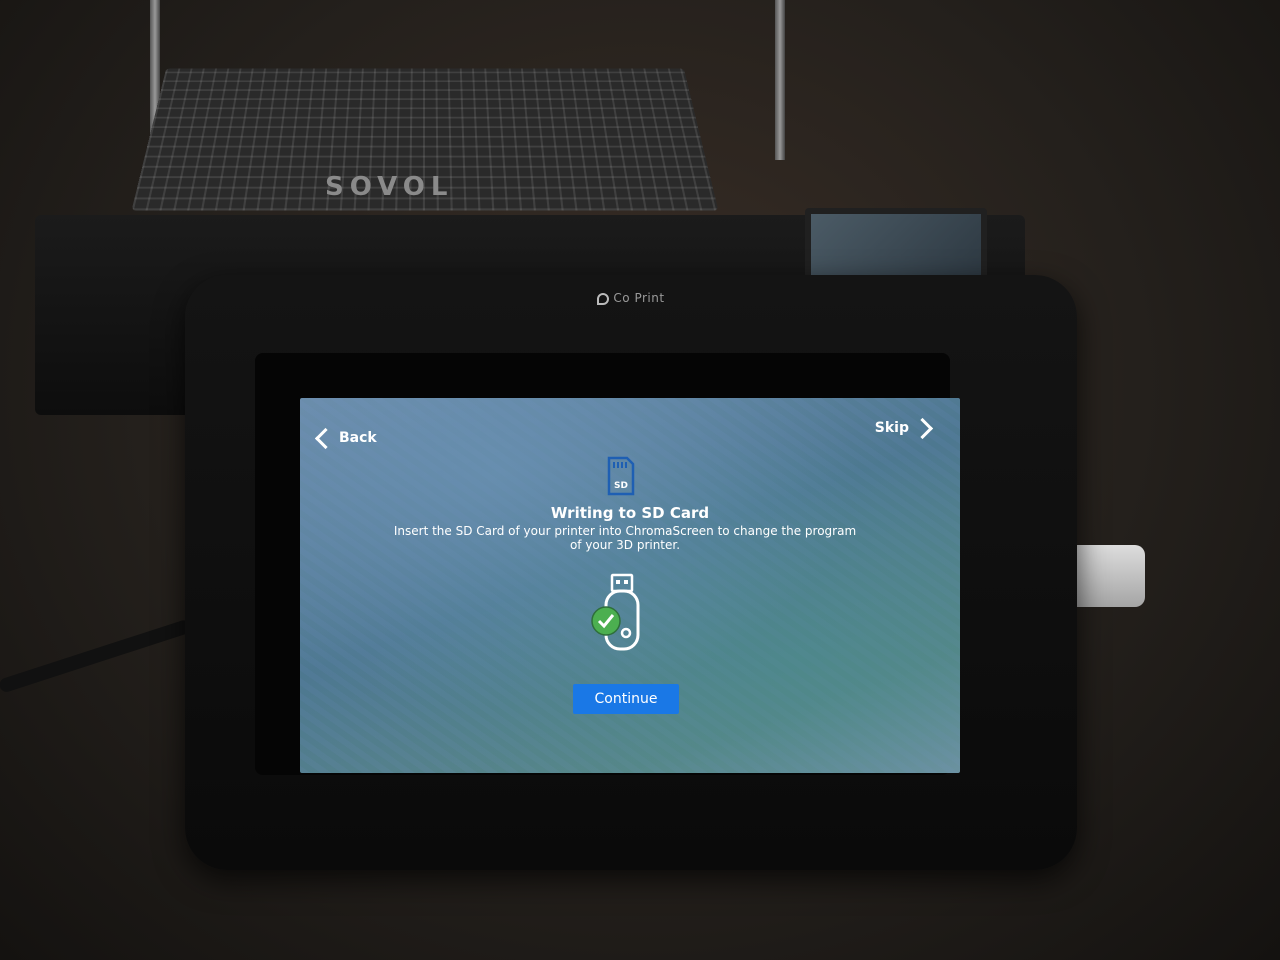 The height and width of the screenshot is (960, 1280). I want to click on skip-label: Skip, so click(891, 428).